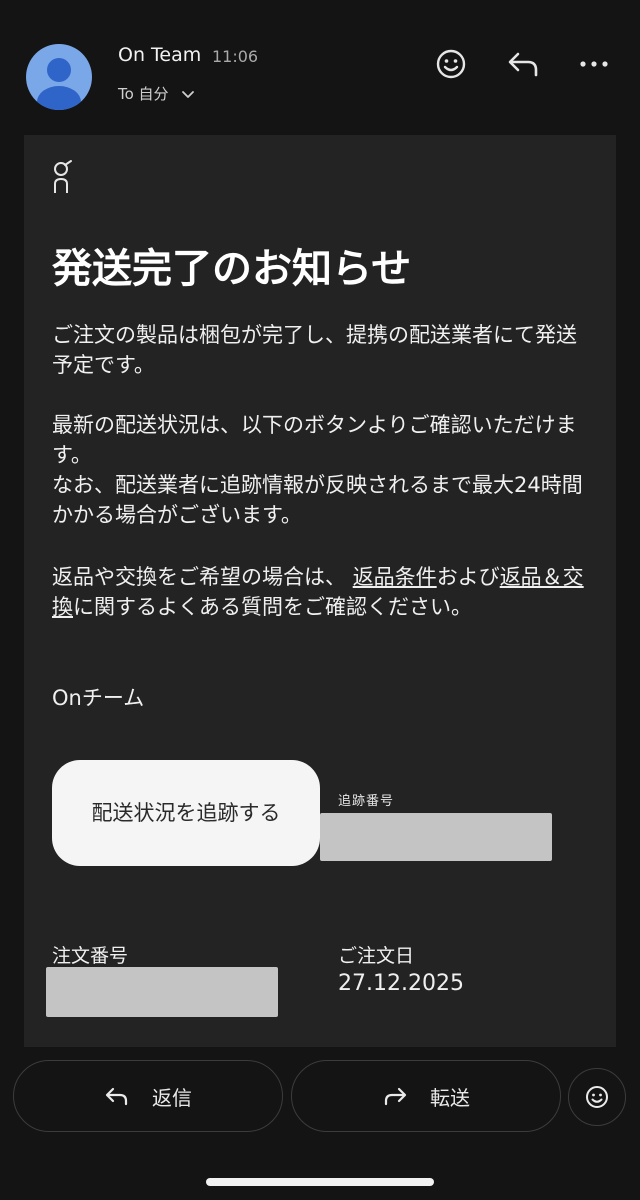 The width and height of the screenshot is (640, 1200). I want to click on forward-button: 転送, so click(426, 1096).